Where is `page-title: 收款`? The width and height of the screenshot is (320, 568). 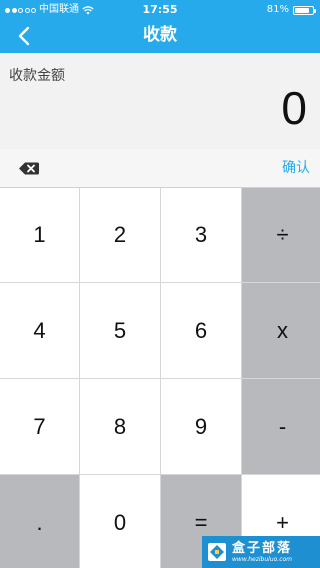 page-title: 收款 is located at coordinates (160, 35).